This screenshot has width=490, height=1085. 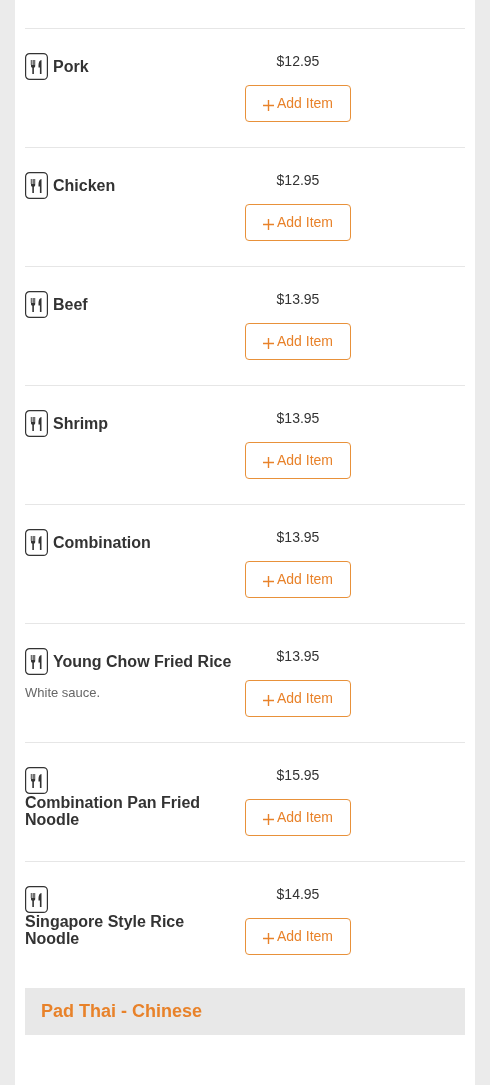 I want to click on dish-name: Pork, so click(x=71, y=66).